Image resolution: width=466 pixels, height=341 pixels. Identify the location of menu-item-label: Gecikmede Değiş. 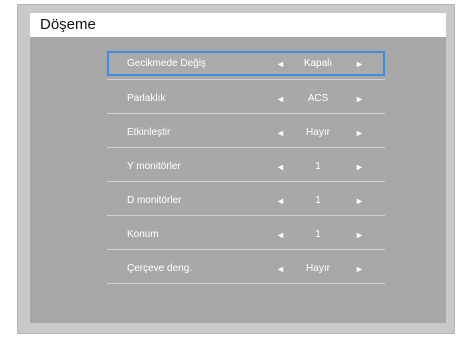
(166, 63).